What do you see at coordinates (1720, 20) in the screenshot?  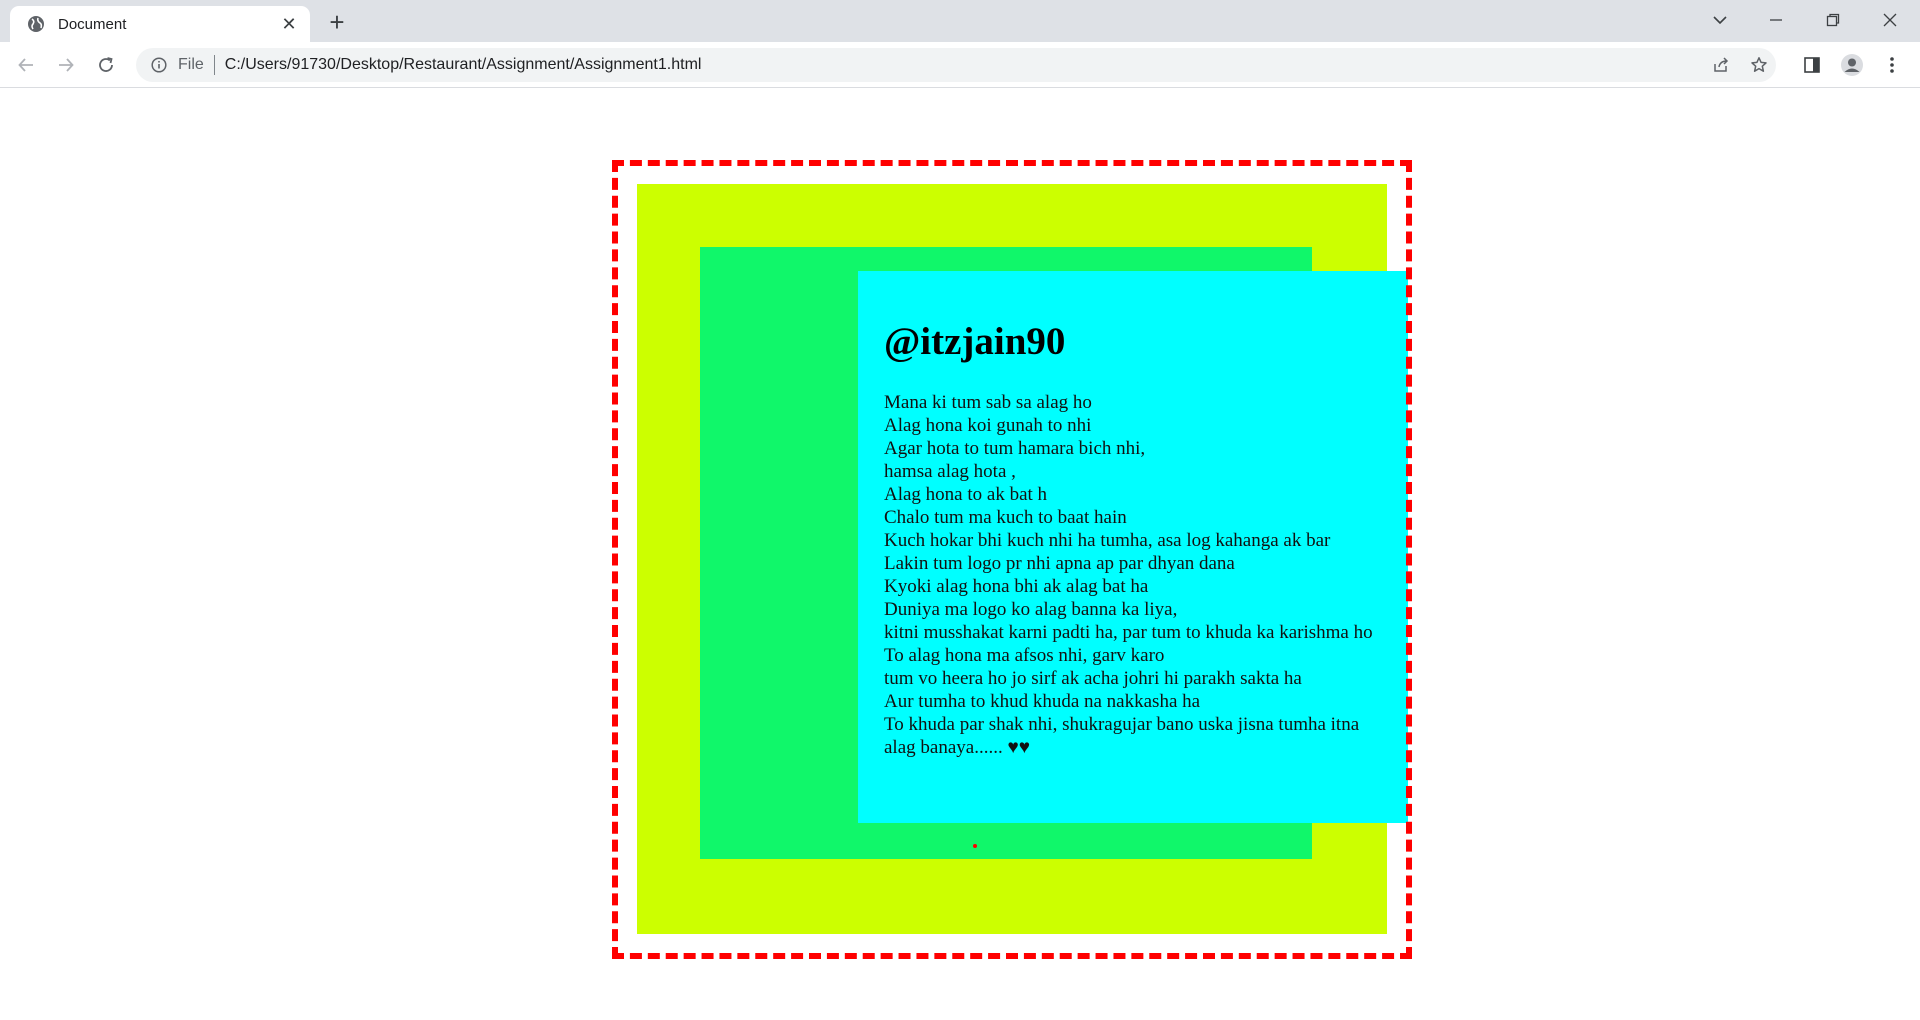 I see `tab-search-chevron-icon` at bounding box center [1720, 20].